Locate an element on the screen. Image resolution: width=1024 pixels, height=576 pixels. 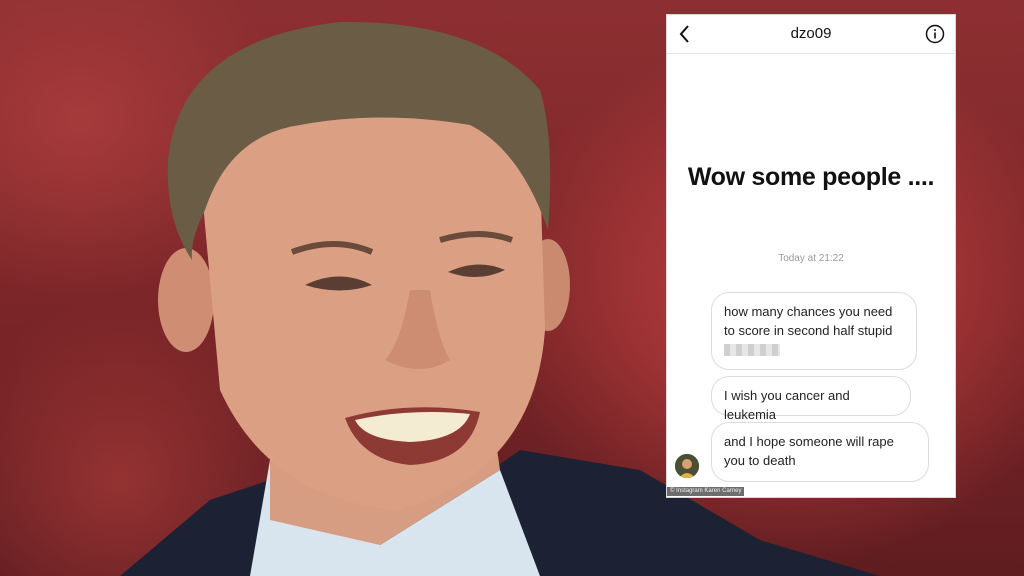
image-credit: © Instagram Karen Carney is located at coordinates (706, 491).